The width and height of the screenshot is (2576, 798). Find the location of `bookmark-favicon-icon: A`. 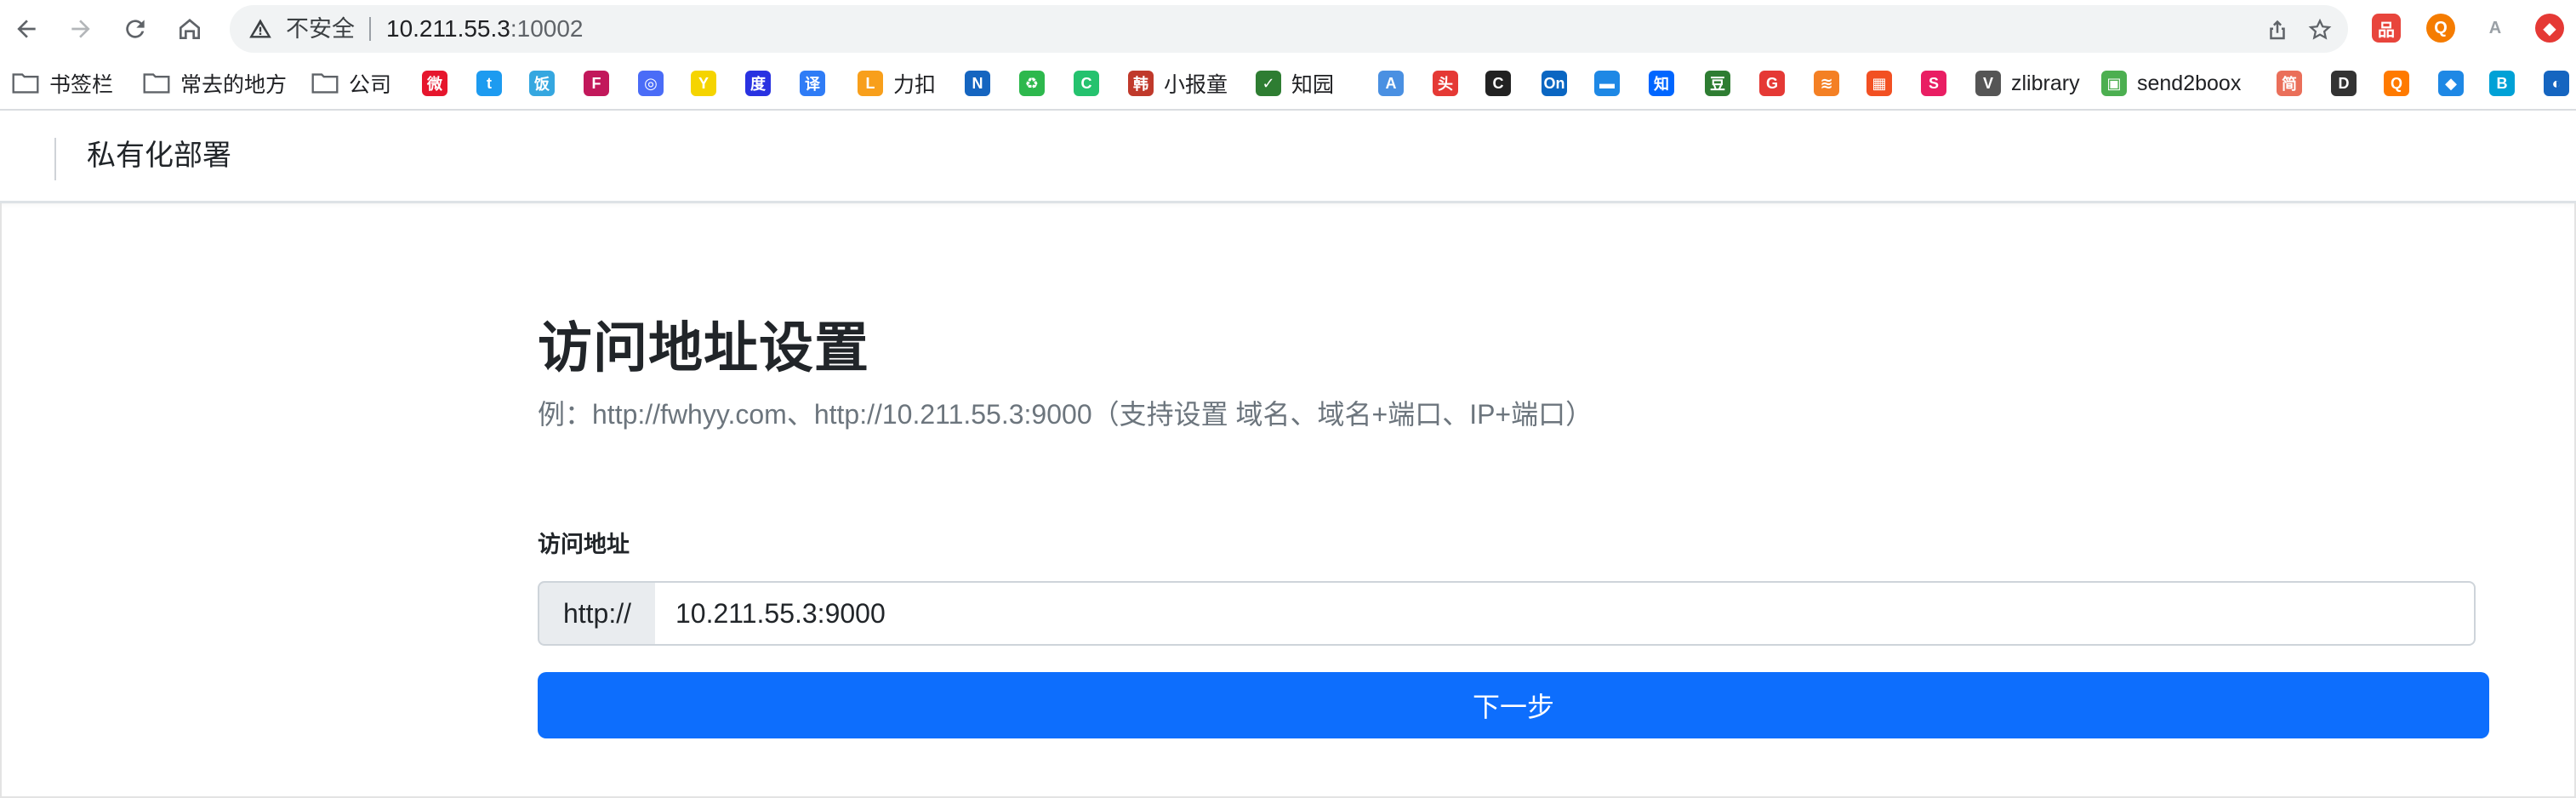

bookmark-favicon-icon: A is located at coordinates (1391, 83).